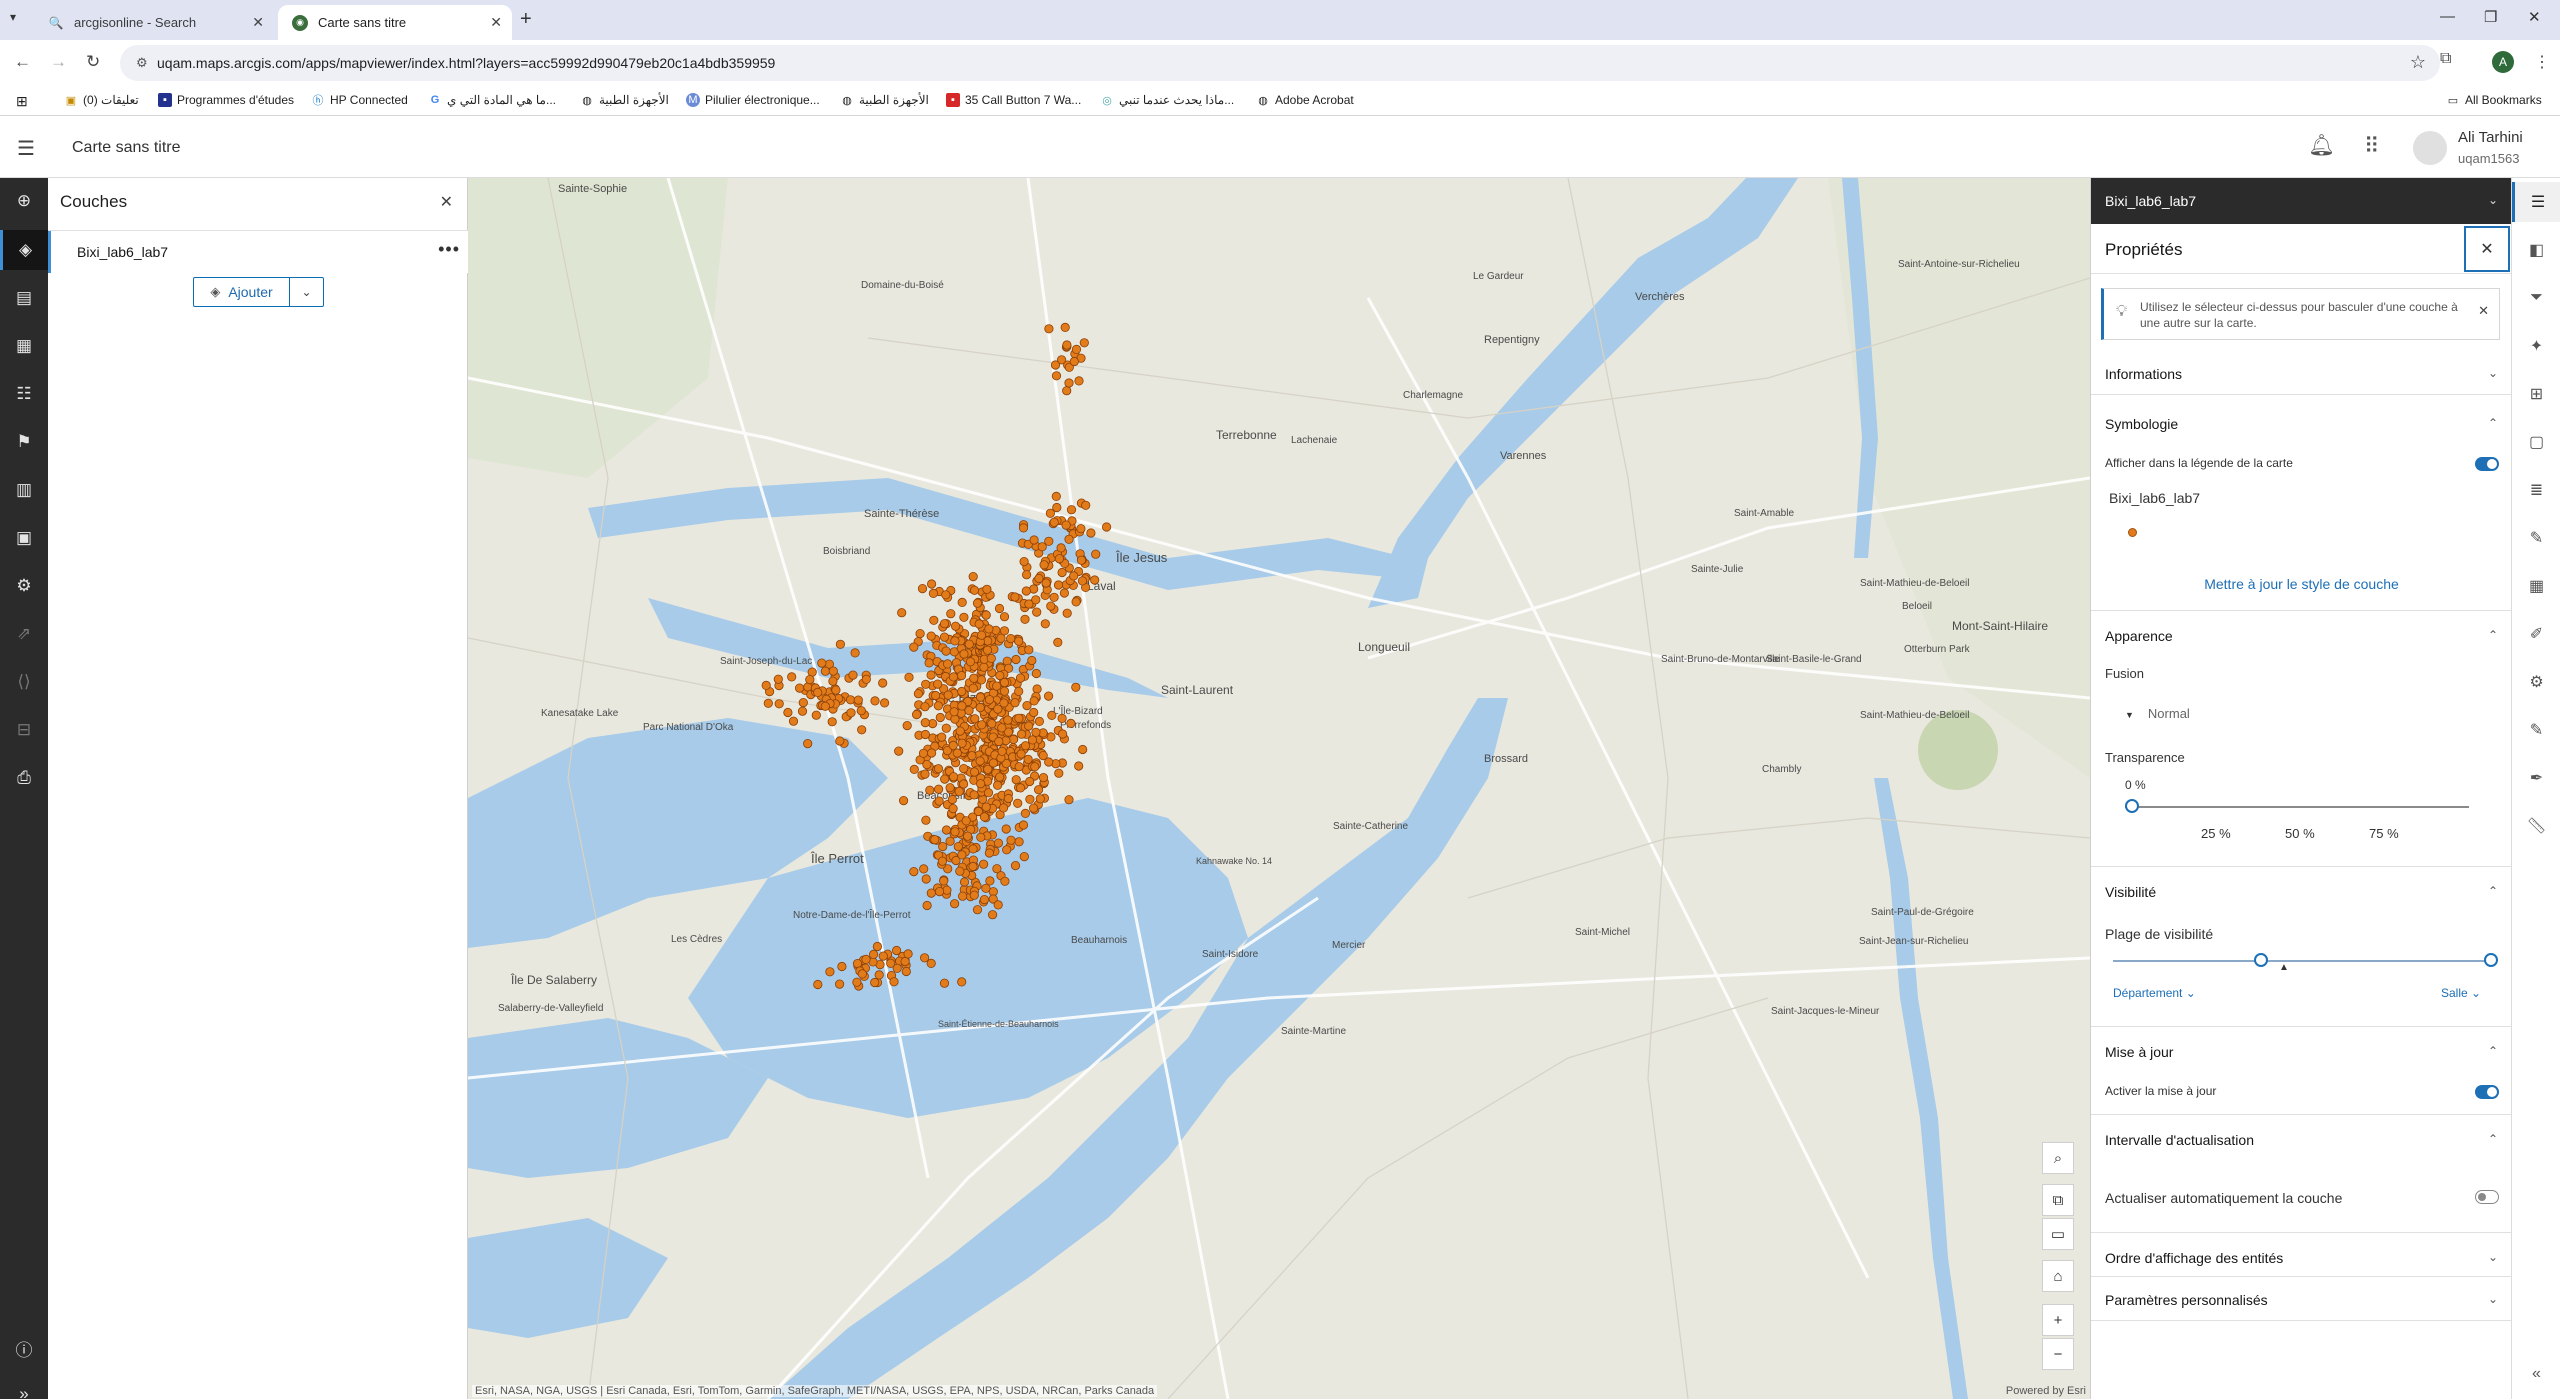 Image resolution: width=2560 pixels, height=1399 pixels. What do you see at coordinates (2321, 146) in the screenshot?
I see `notifications-bell-icon: 🔔︎` at bounding box center [2321, 146].